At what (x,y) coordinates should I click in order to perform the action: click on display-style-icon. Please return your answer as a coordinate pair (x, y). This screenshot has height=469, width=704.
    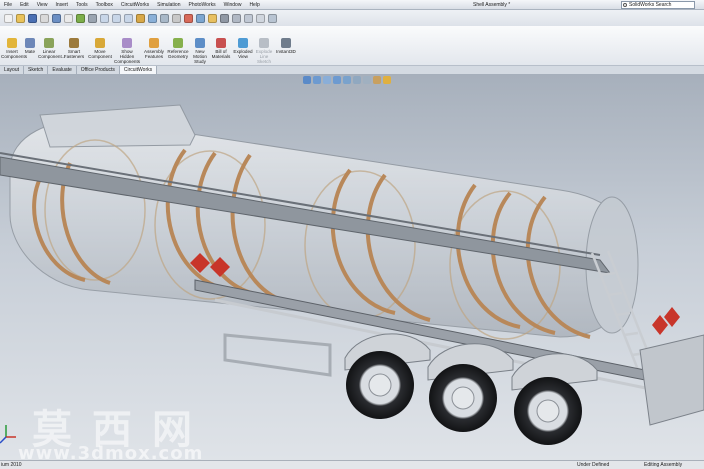
    Looking at the image, I should click on (164, 18).